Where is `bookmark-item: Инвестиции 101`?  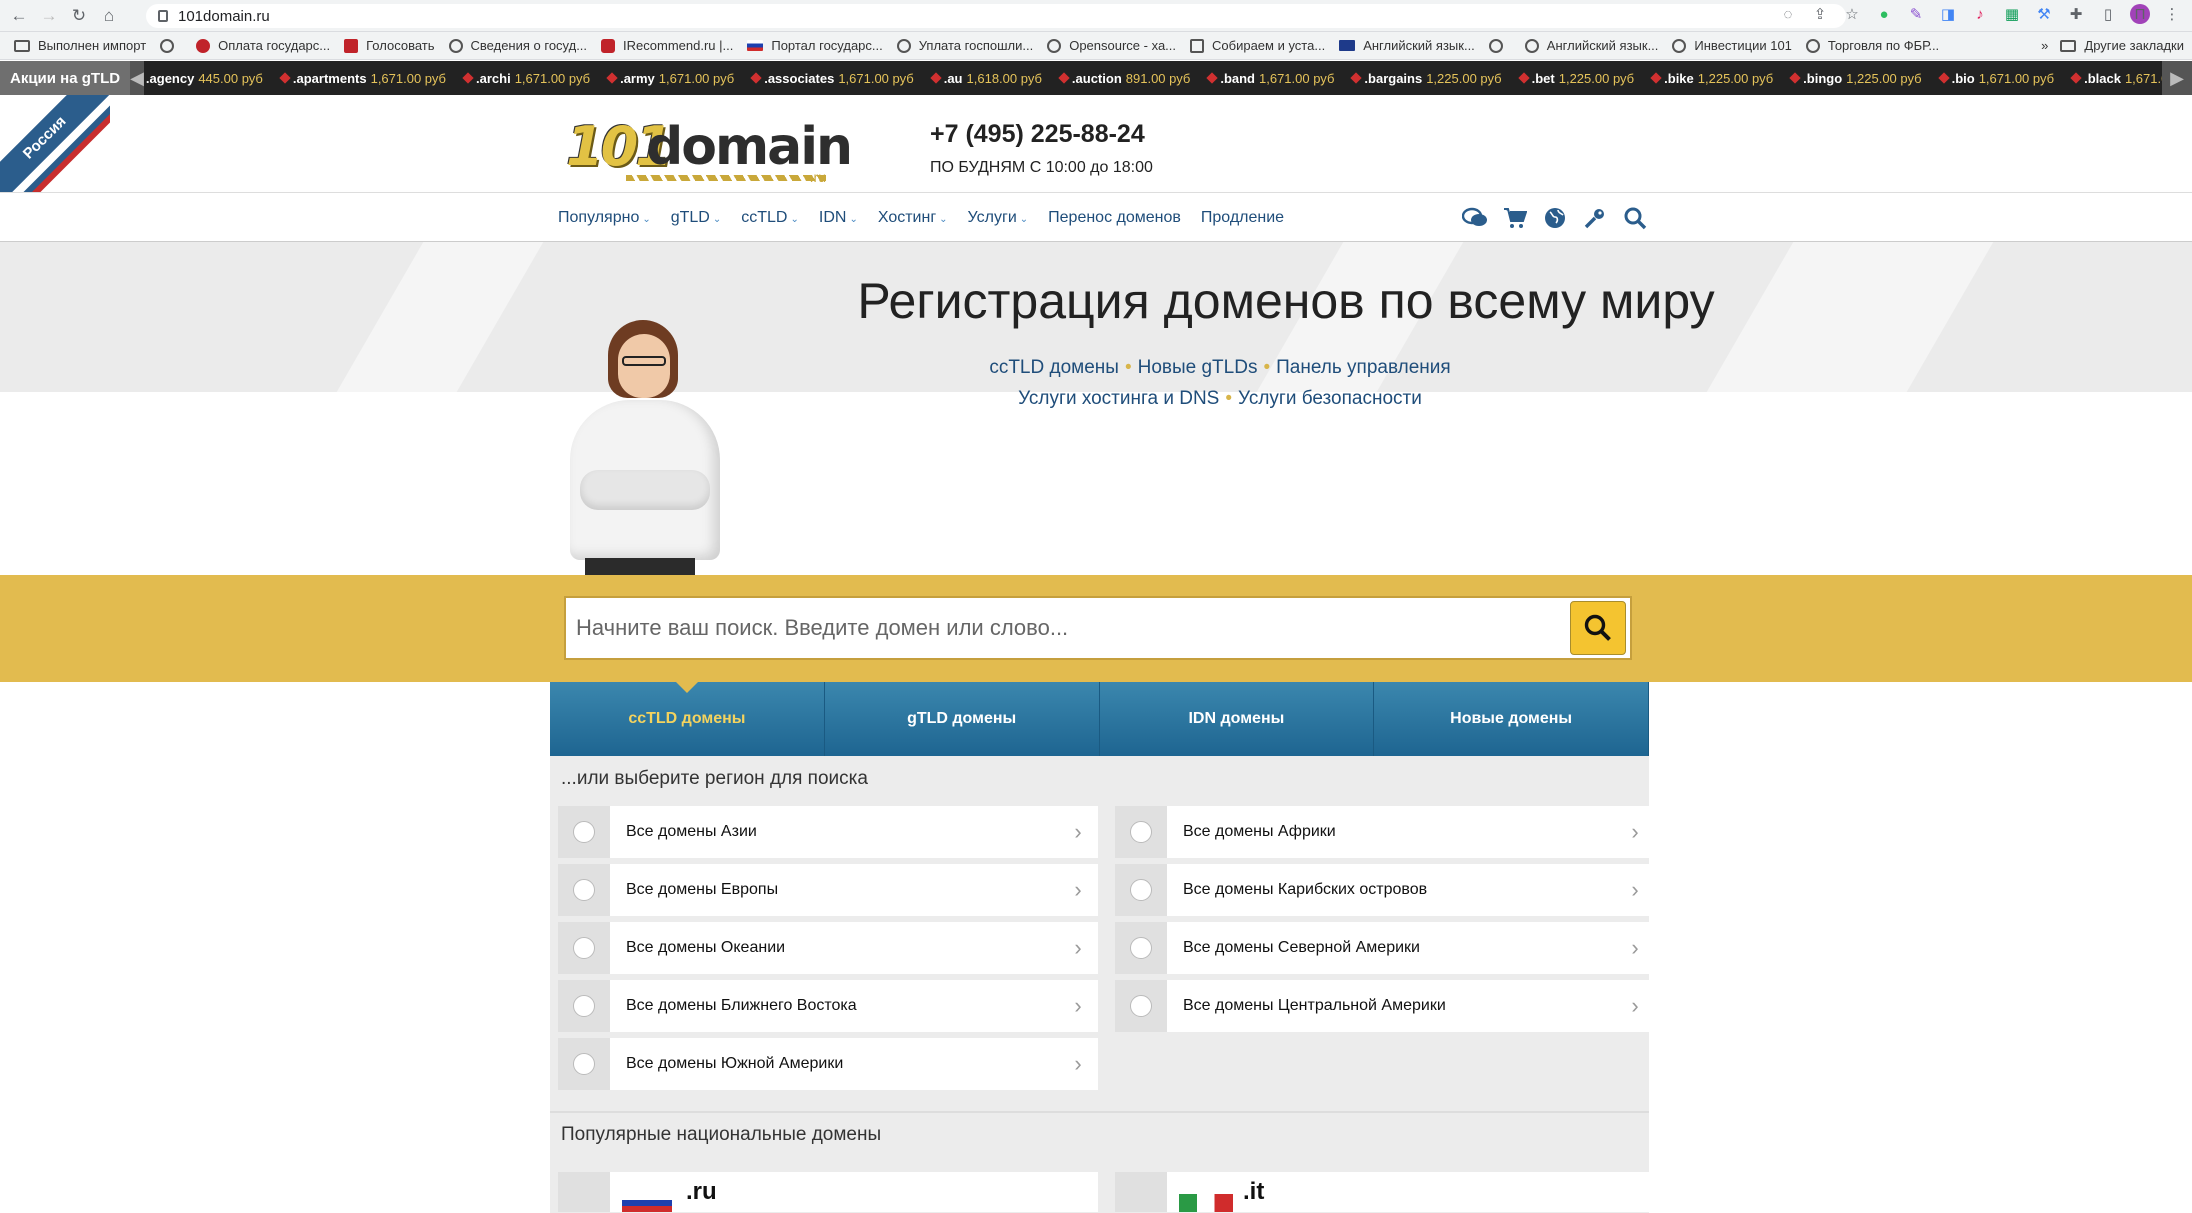
bookmark-item: Инвестиции 101 is located at coordinates (1732, 45).